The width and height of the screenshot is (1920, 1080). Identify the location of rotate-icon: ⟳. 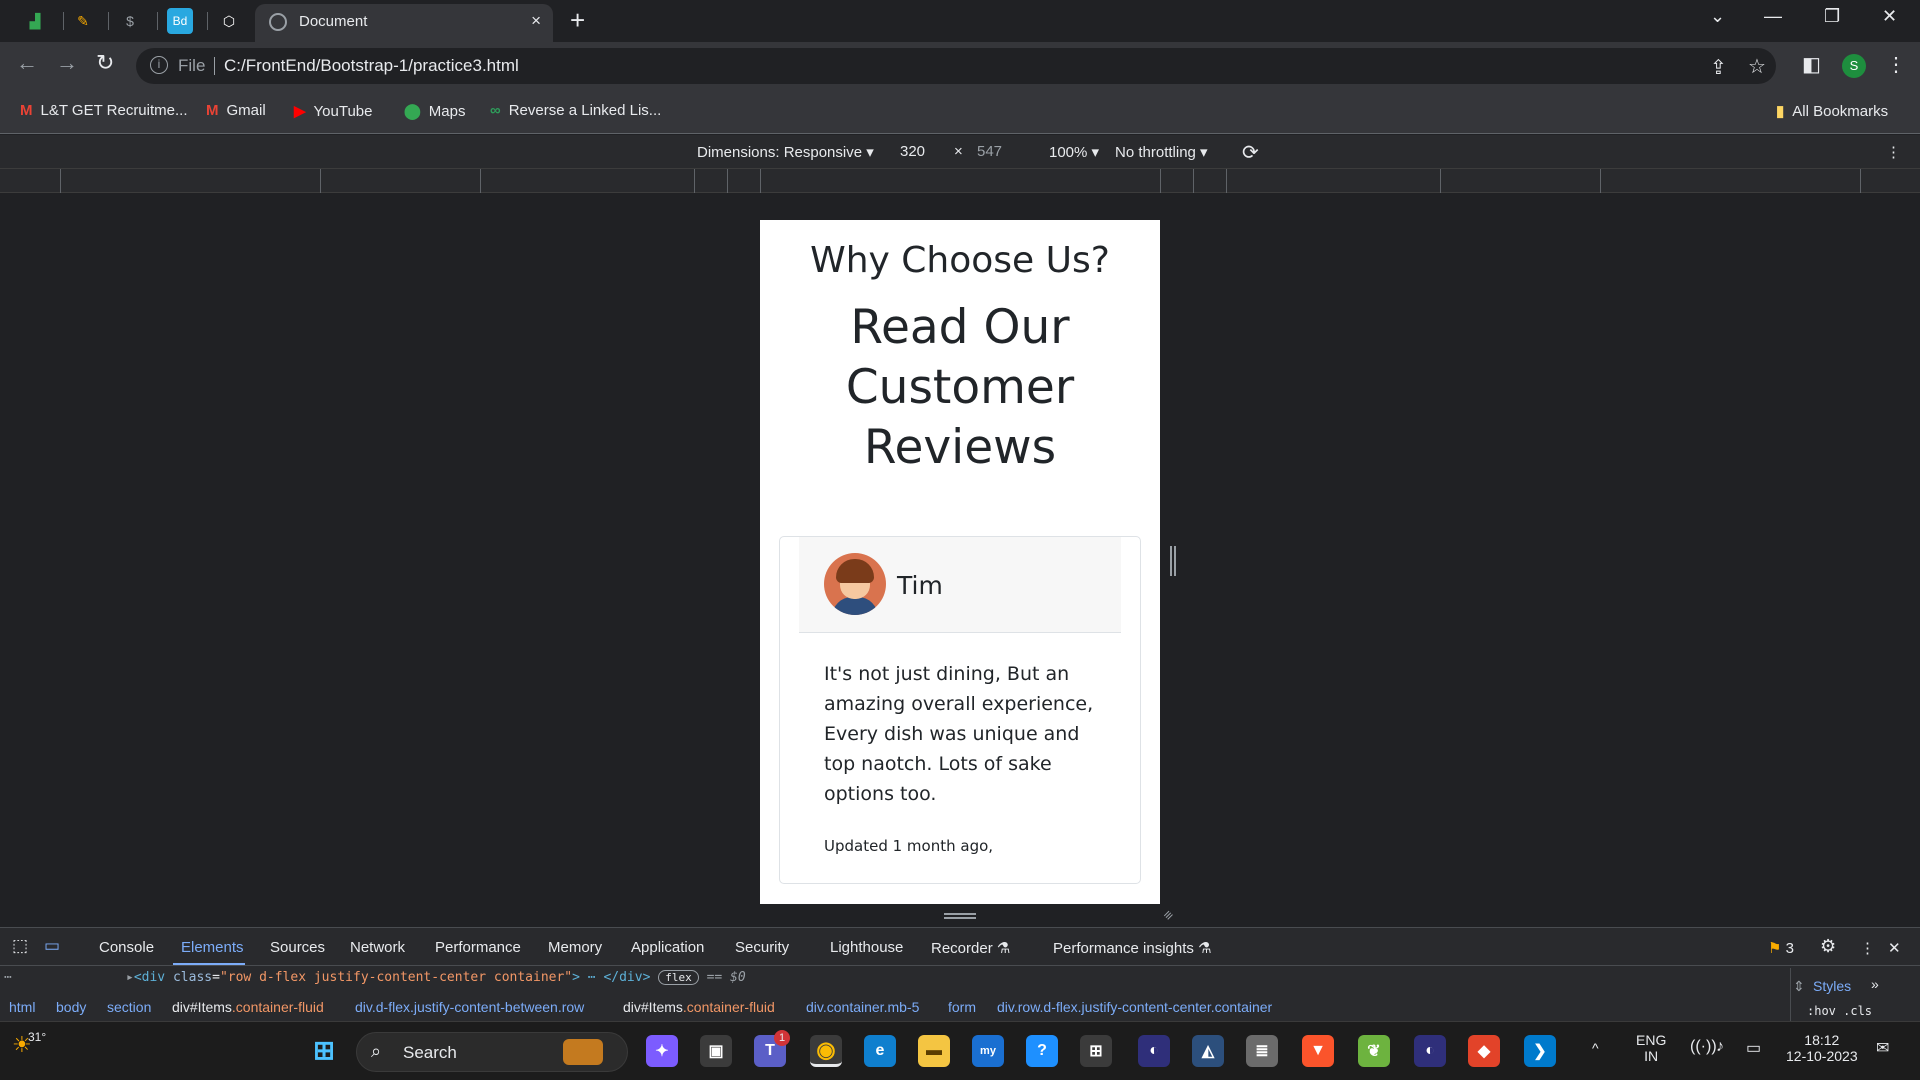
(1250, 152).